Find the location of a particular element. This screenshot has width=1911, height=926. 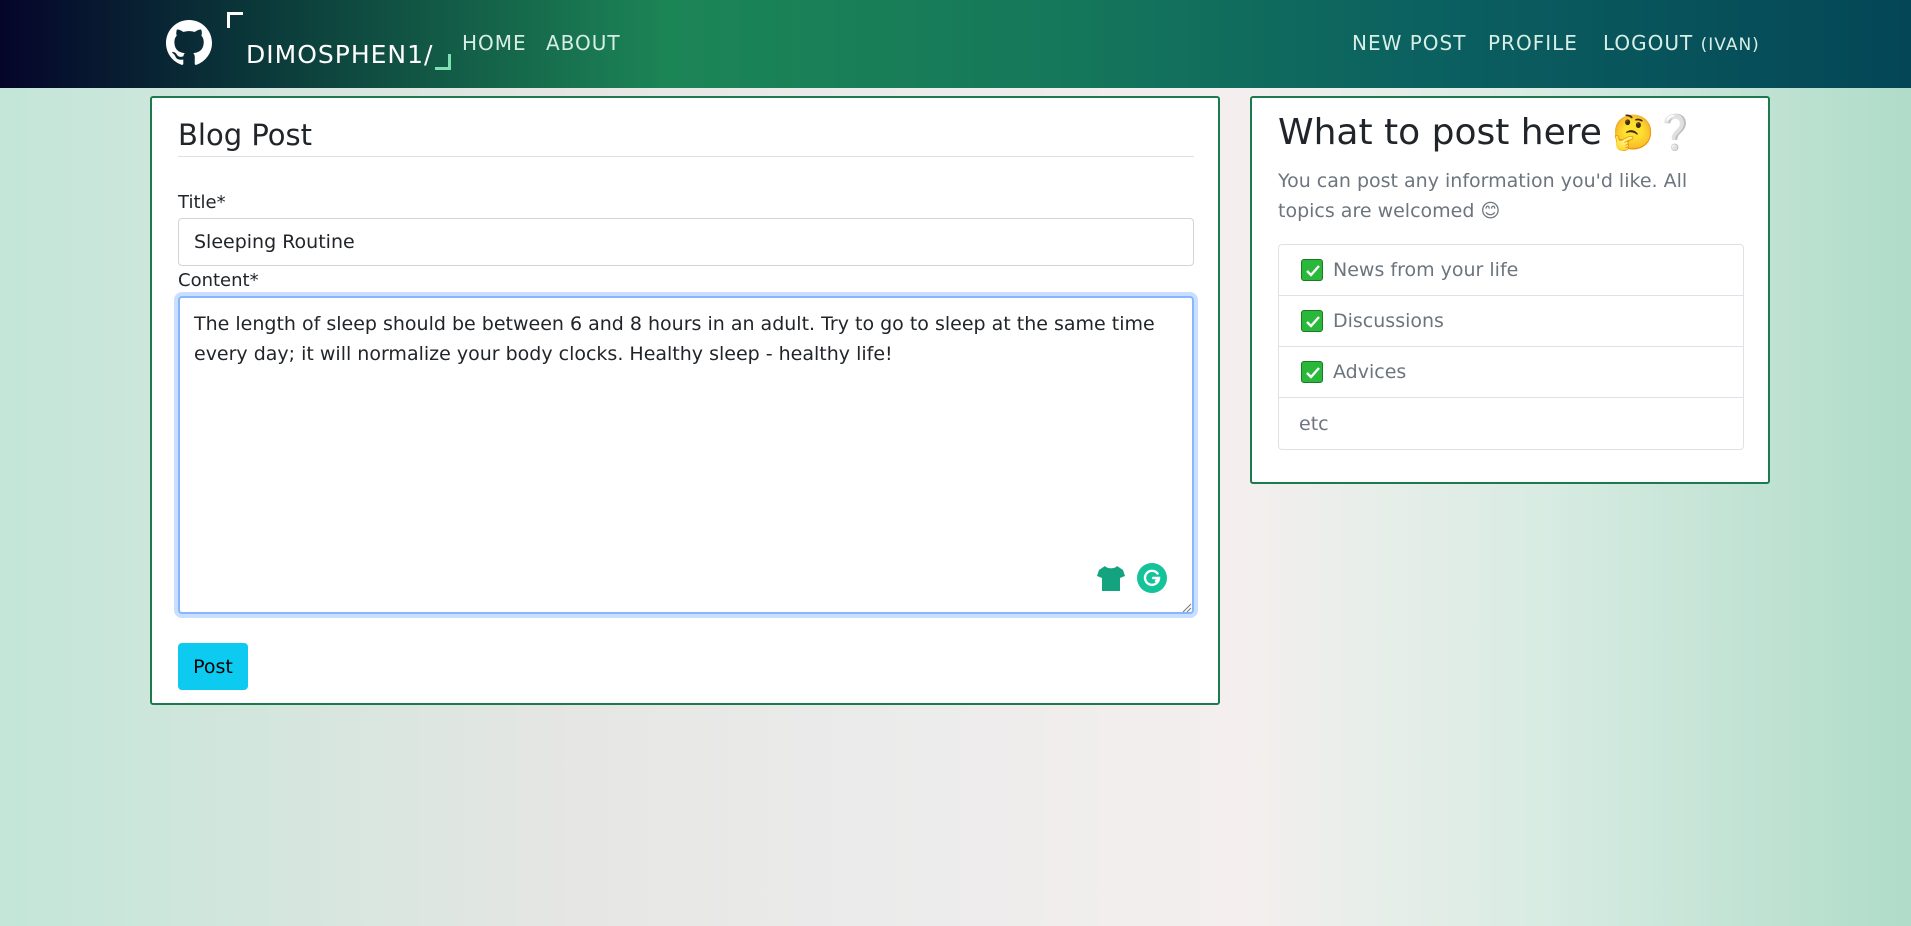

list-item: Discussions is located at coordinates (1511, 321).